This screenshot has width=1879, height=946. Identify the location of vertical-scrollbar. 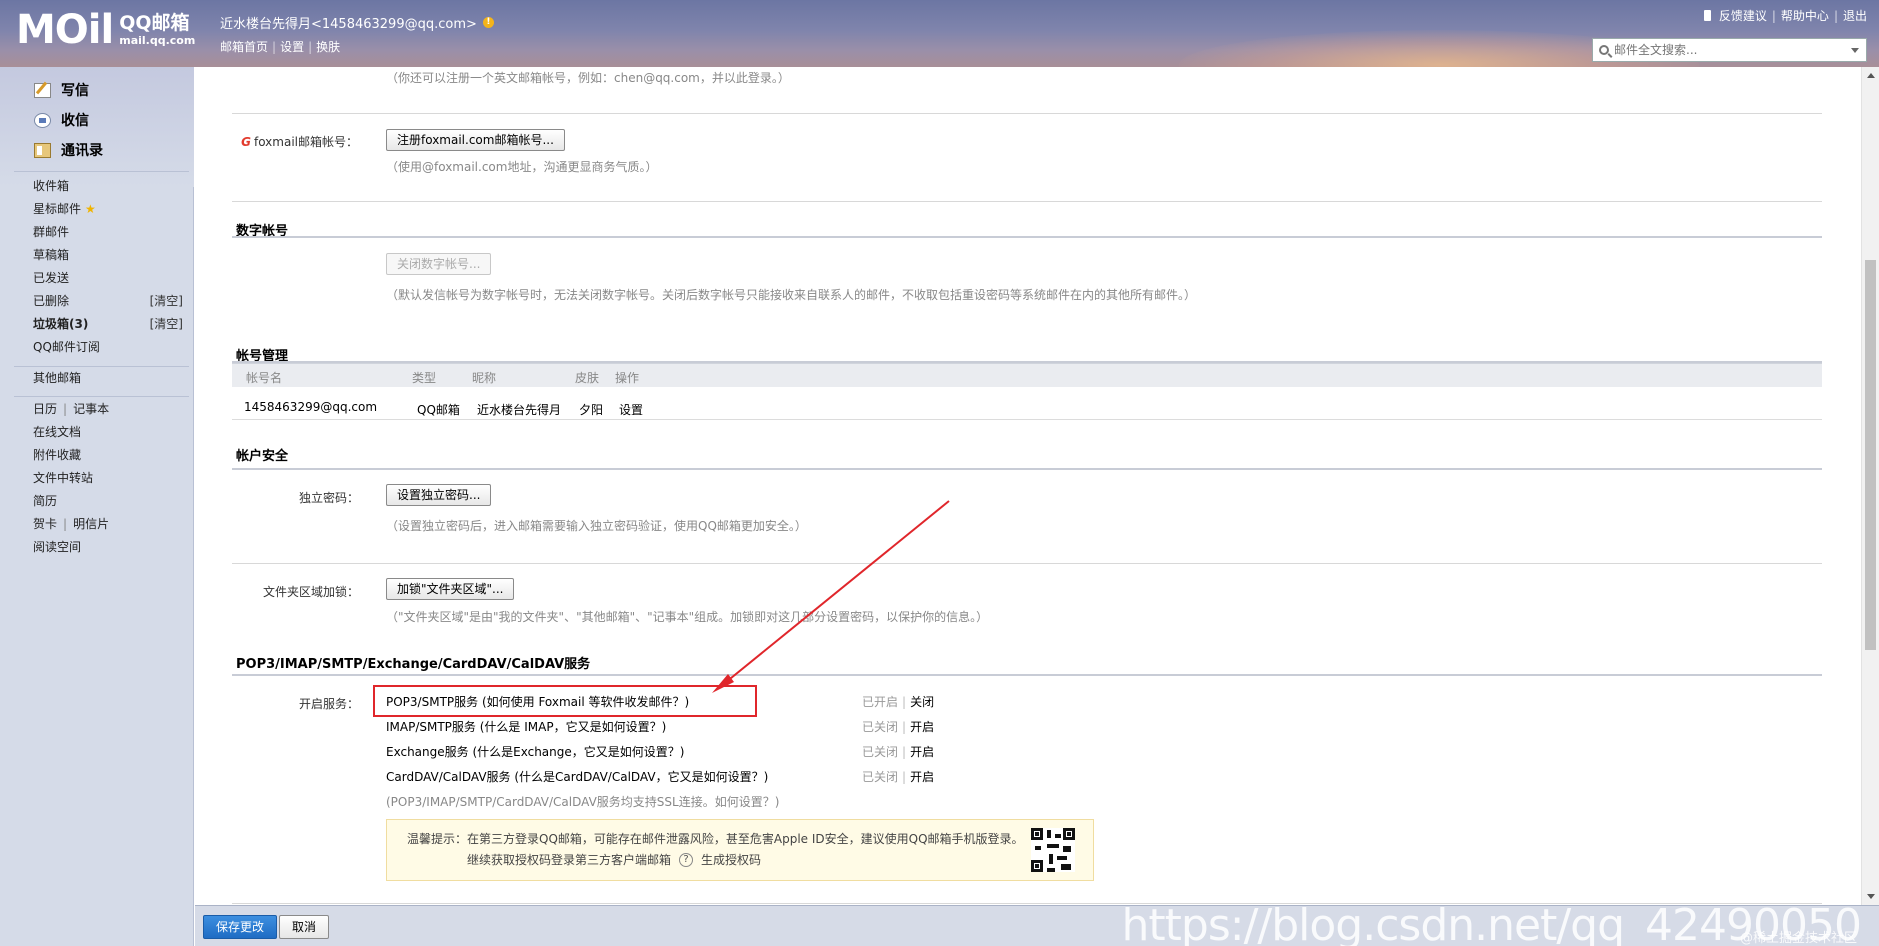
(1870, 486).